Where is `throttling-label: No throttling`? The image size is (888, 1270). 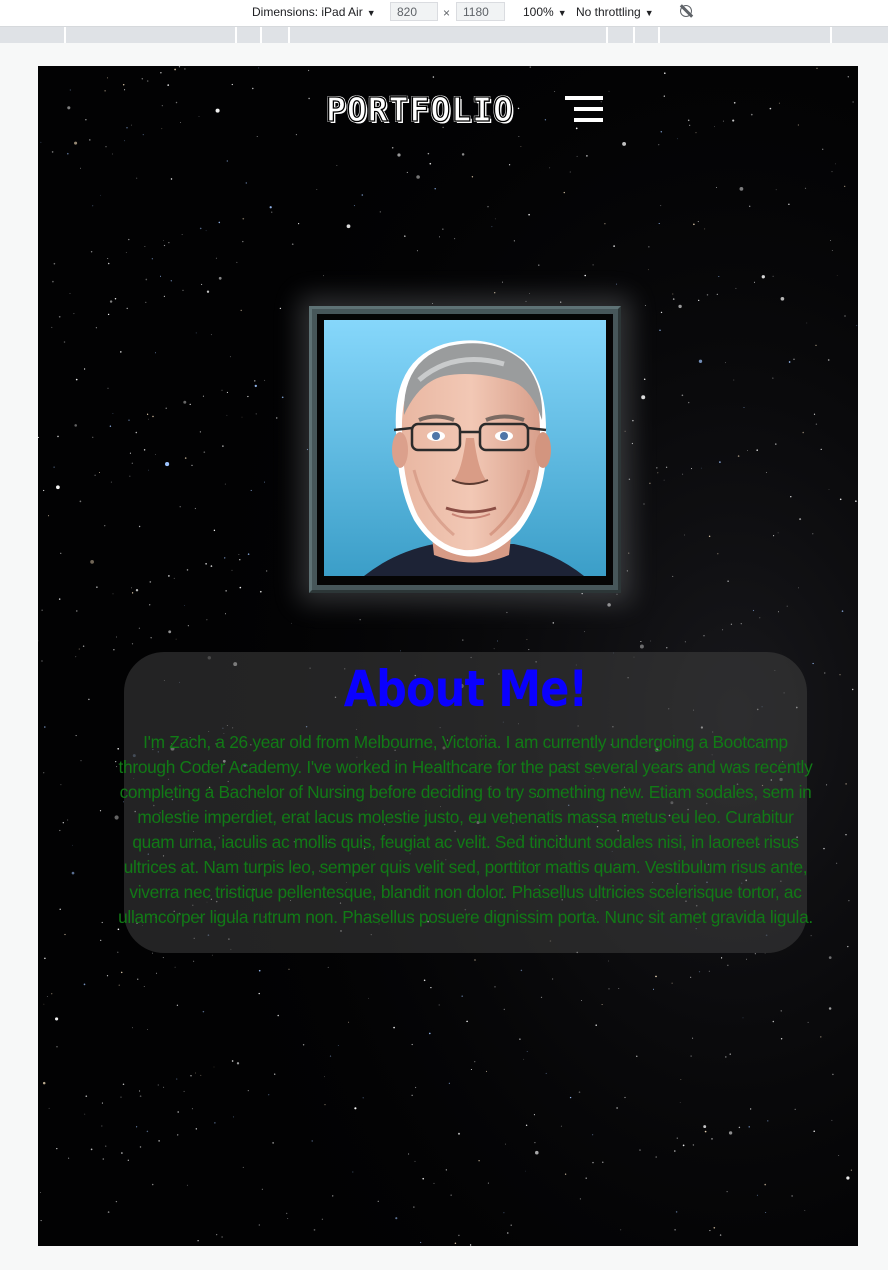
throttling-label: No throttling is located at coordinates (608, 12).